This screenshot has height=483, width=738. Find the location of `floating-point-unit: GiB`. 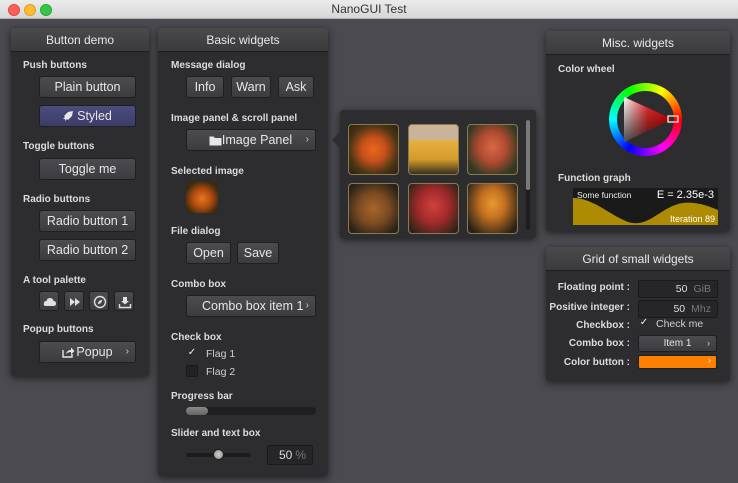

floating-point-unit: GiB is located at coordinates (702, 289).